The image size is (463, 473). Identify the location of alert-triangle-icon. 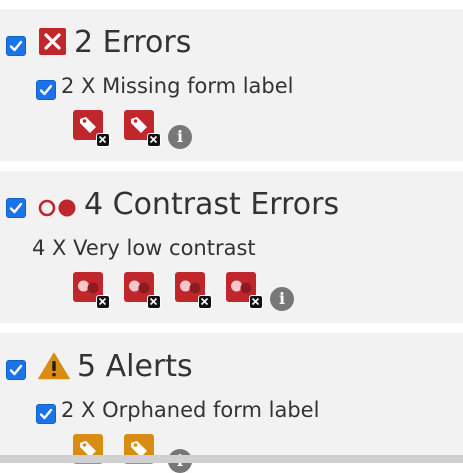
(54, 366).